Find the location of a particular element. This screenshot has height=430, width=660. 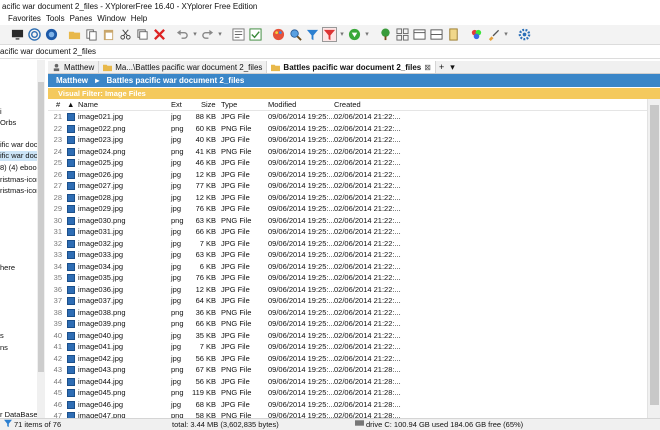

tree-item: Orbs is located at coordinates (8, 123).